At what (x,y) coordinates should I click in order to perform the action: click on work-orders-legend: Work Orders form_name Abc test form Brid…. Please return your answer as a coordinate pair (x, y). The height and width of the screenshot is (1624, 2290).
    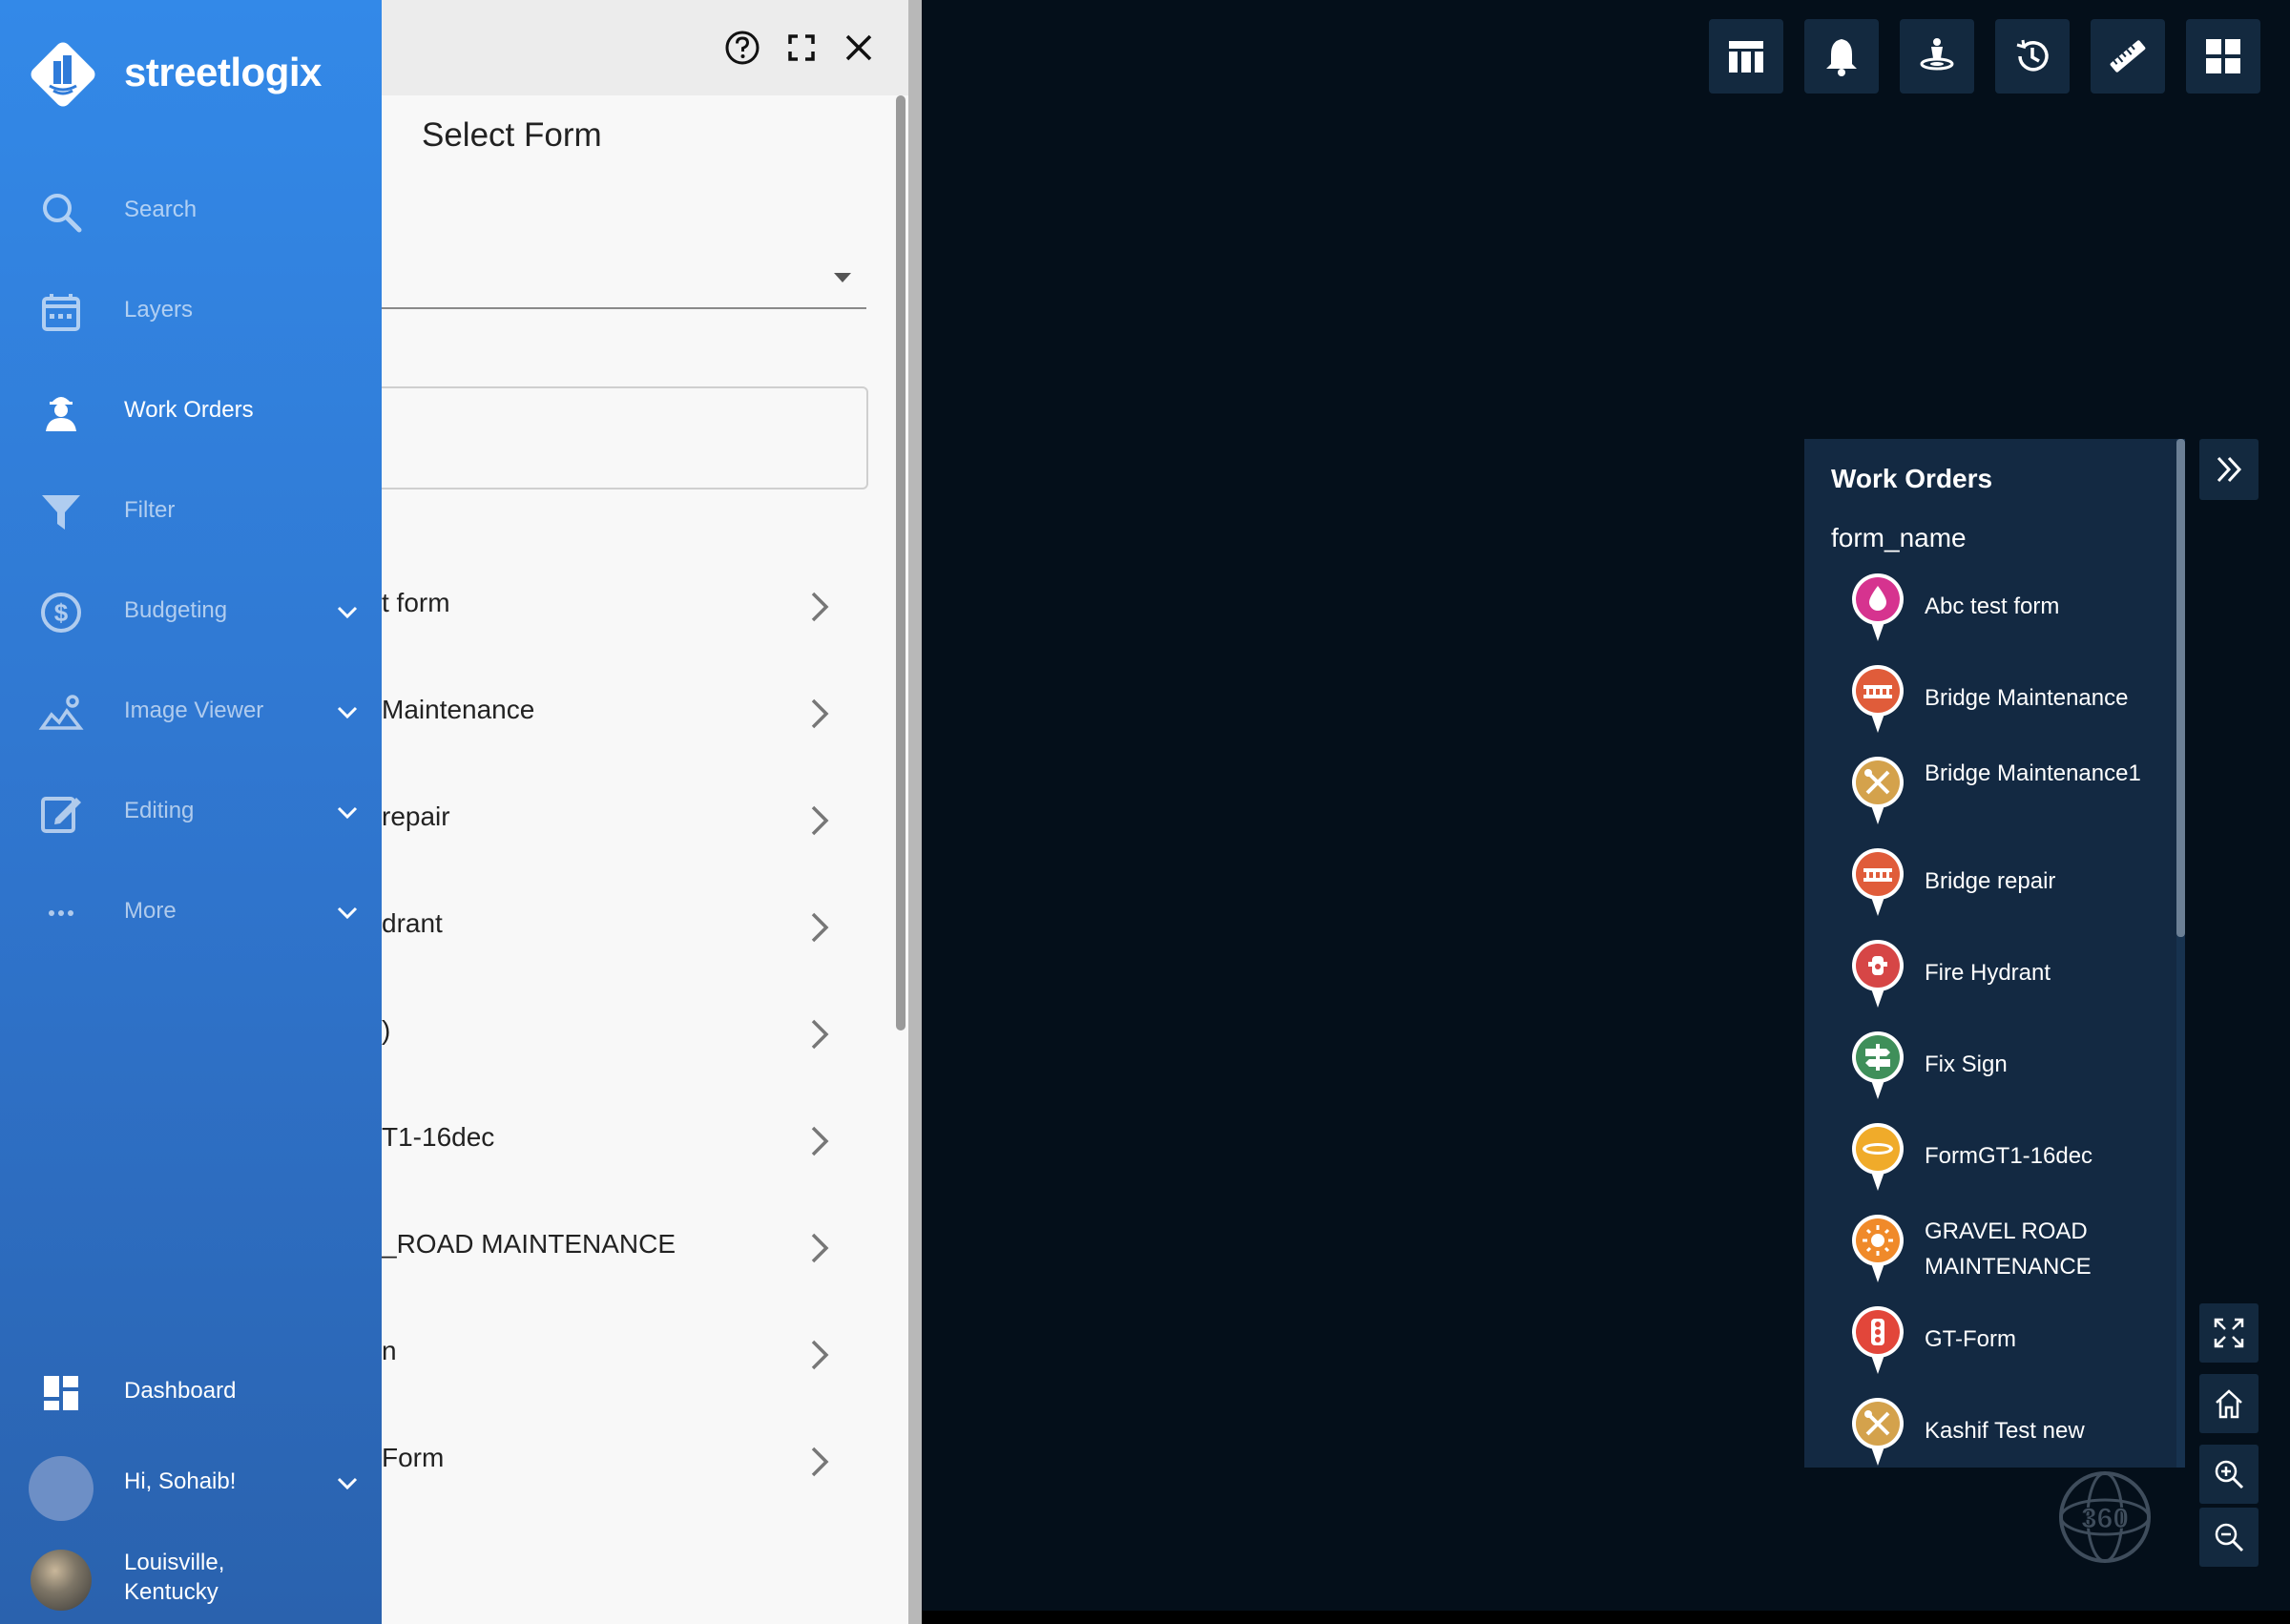
    Looking at the image, I should click on (1990, 953).